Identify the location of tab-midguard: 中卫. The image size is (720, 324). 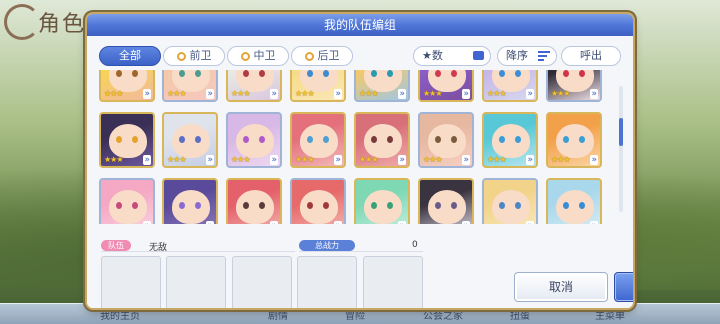
(258, 56).